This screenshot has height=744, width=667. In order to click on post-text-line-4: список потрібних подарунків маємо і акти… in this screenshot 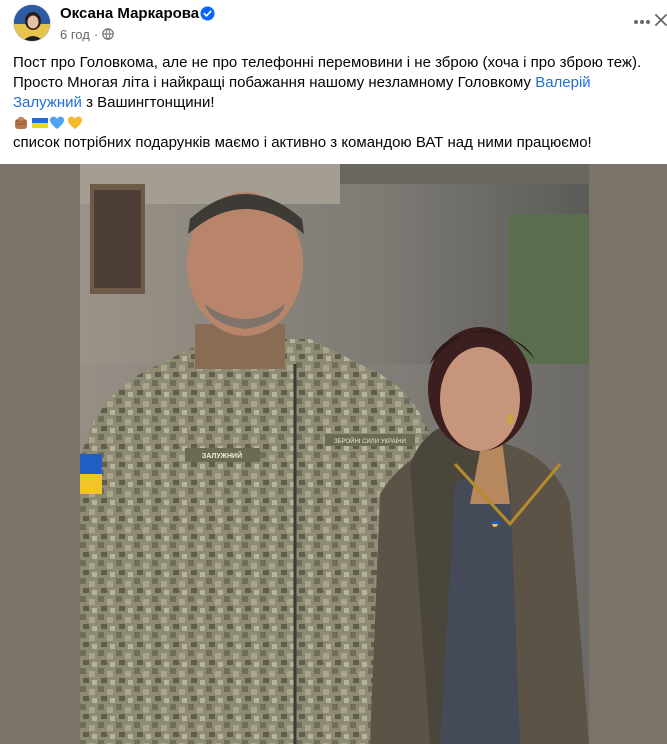, I will do `click(302, 142)`.